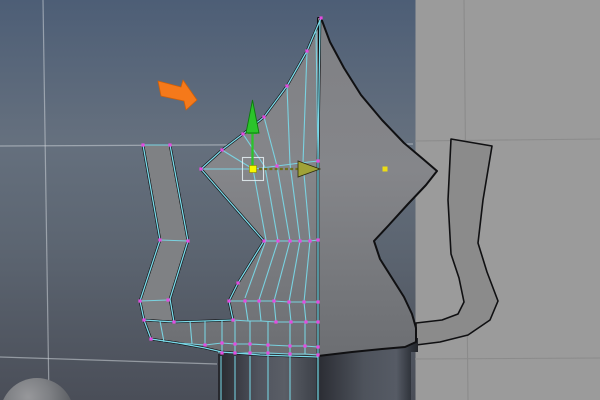  What do you see at coordinates (385, 169) in the screenshot?
I see `mirror-side-vertex-marker` at bounding box center [385, 169].